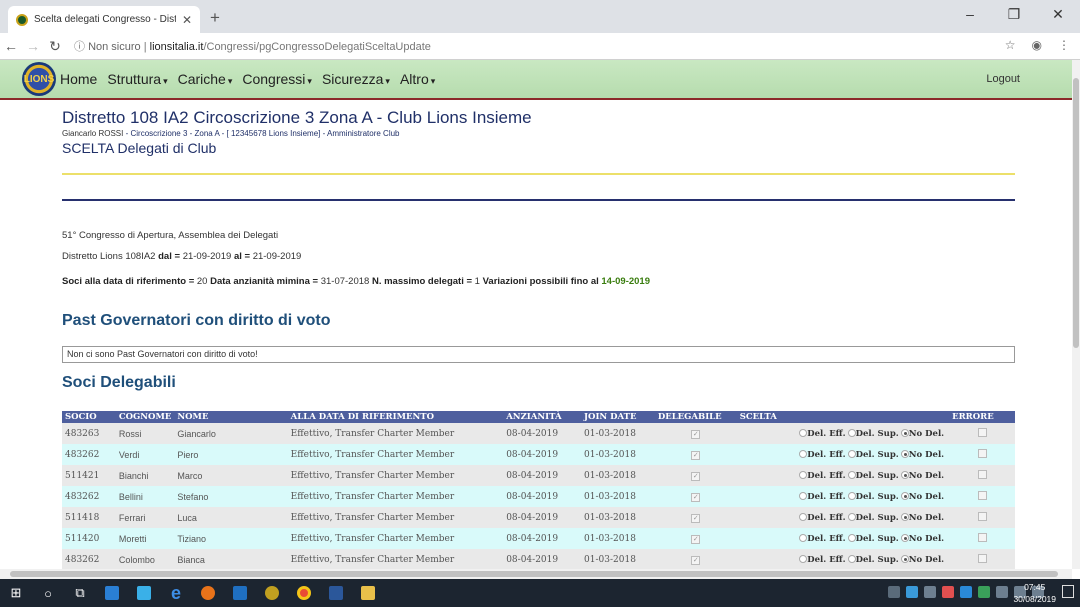  Describe the element at coordinates (55, 46) in the screenshot. I see `reload-icon: ↻` at that location.